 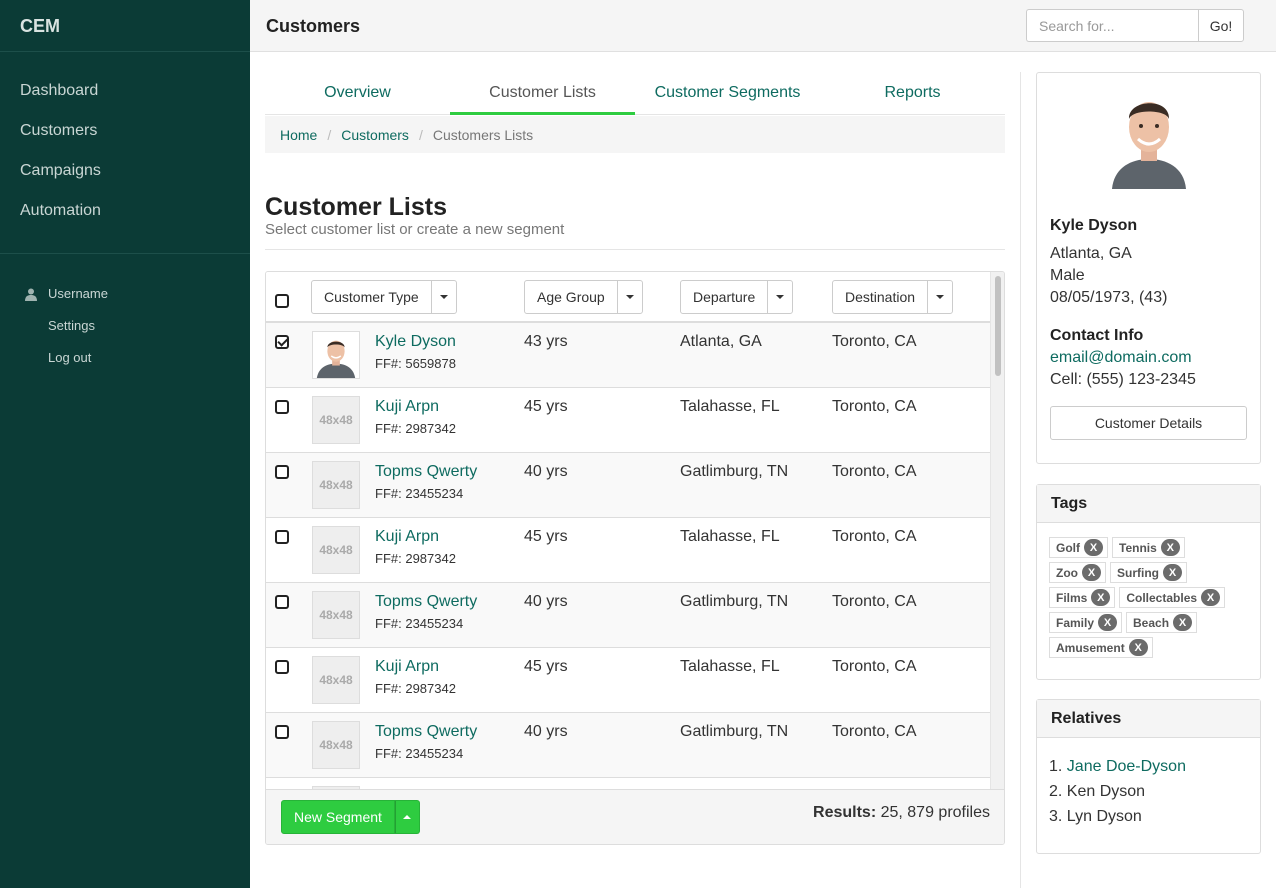 What do you see at coordinates (282, 301) in the screenshot?
I see `select-all-checkbox` at bounding box center [282, 301].